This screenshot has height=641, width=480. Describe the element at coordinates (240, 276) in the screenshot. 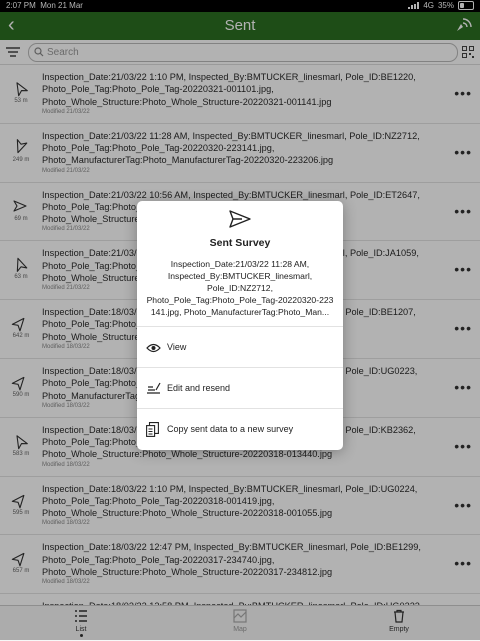

I see `dialog-description-line: Inspected_By:BMTUCKER_linesmarl,` at that location.